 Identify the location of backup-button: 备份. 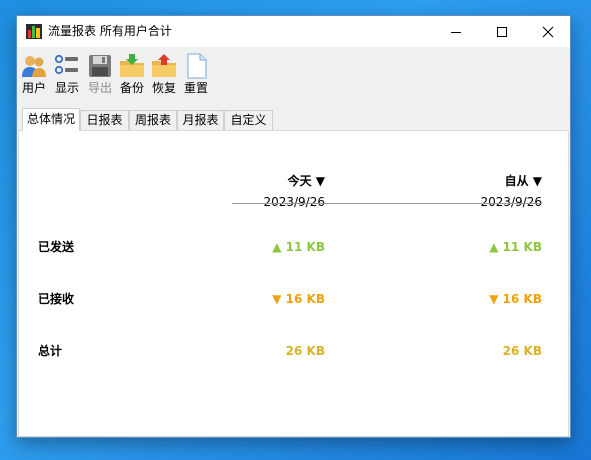
(132, 75).